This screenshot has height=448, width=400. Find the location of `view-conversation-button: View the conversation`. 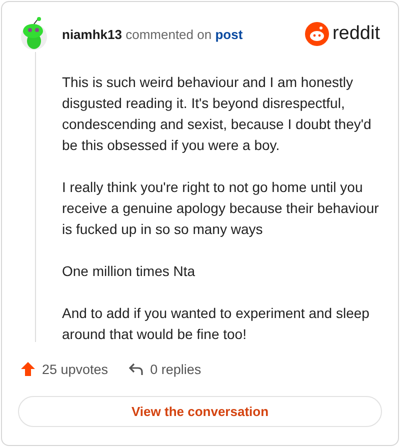

view-conversation-button: View the conversation is located at coordinates (200, 411).